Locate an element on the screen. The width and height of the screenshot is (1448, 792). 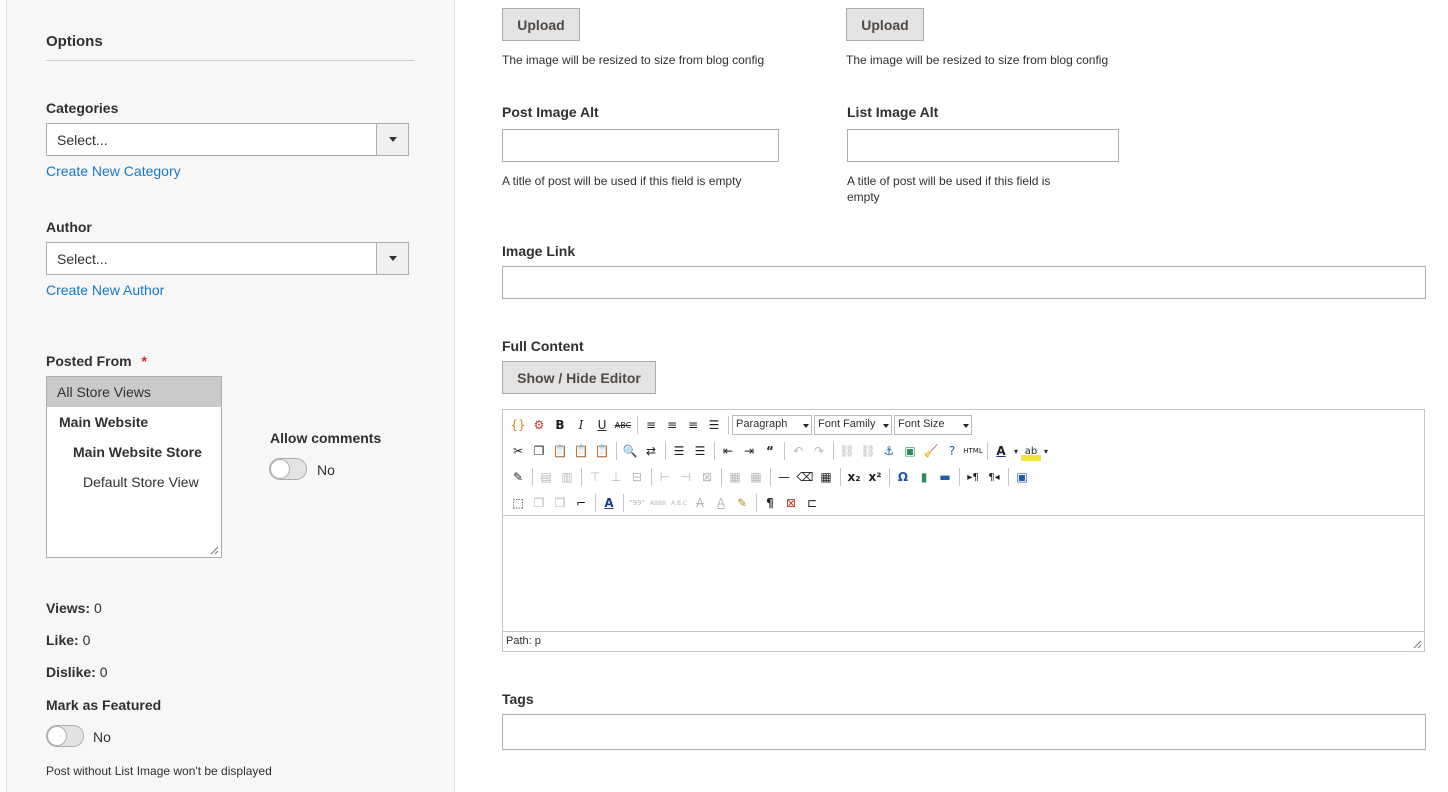
text-color-icon: A is located at coordinates (1001, 451).